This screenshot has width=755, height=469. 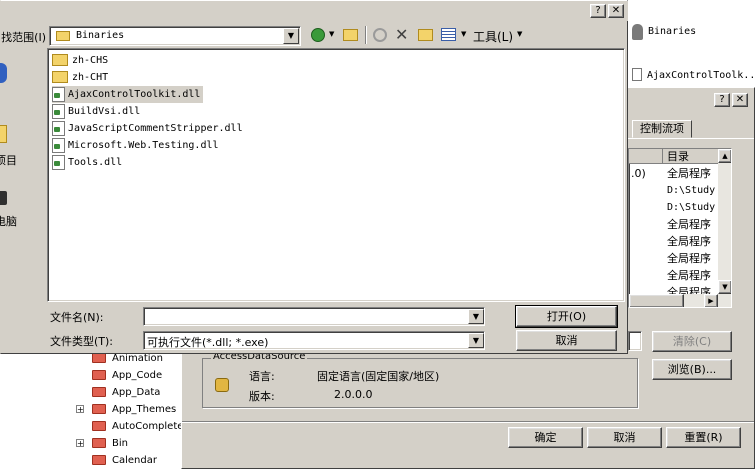 What do you see at coordinates (3, 73) in the screenshot?
I see `blue-globe-icon` at bounding box center [3, 73].